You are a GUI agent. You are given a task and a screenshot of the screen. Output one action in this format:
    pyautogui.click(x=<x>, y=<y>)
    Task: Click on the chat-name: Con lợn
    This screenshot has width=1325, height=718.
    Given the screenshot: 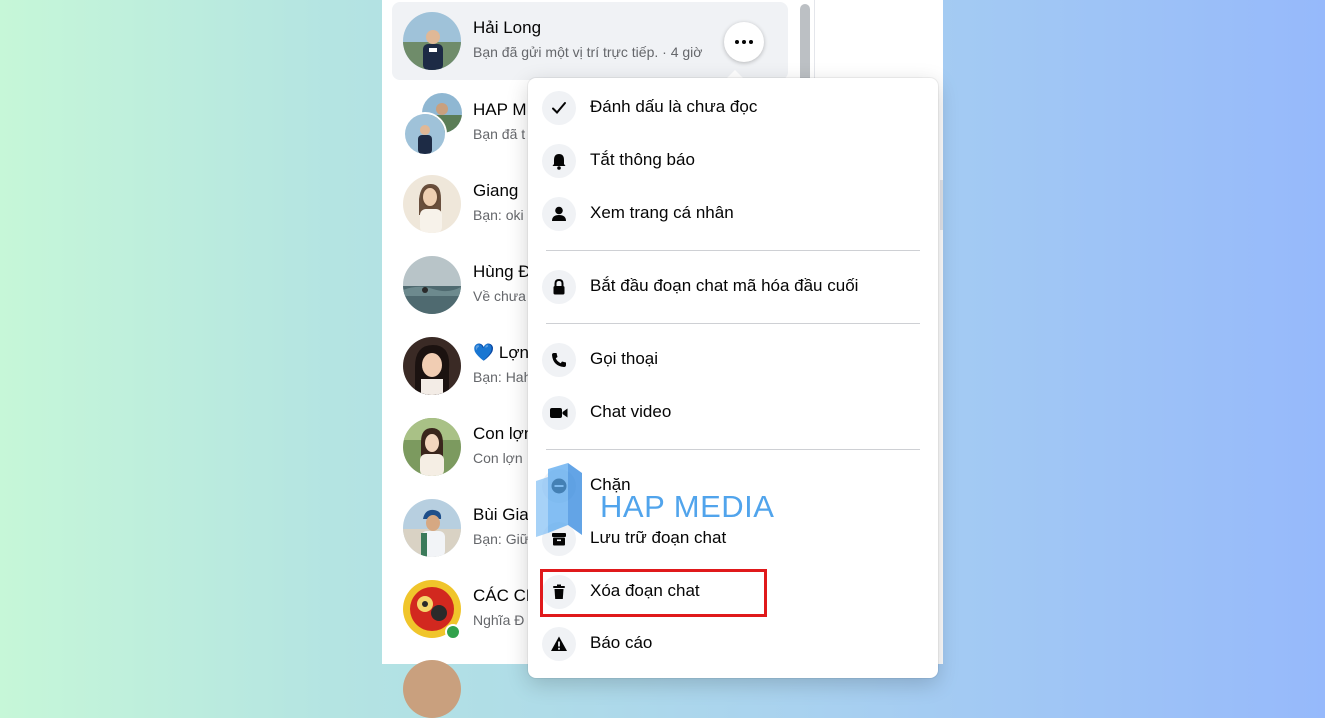 What is the action you would take?
    pyautogui.click(x=503, y=433)
    